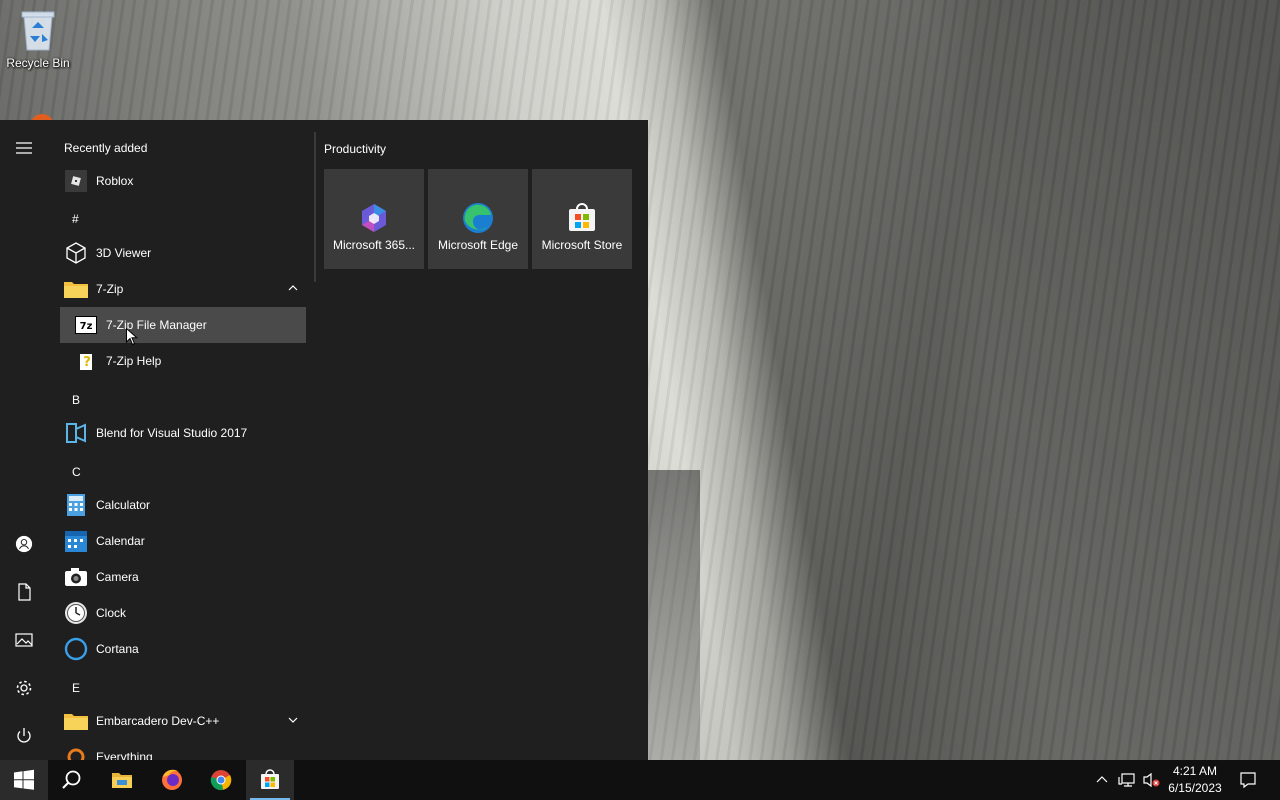  What do you see at coordinates (117, 649) in the screenshot?
I see `app-label: Cortana` at bounding box center [117, 649].